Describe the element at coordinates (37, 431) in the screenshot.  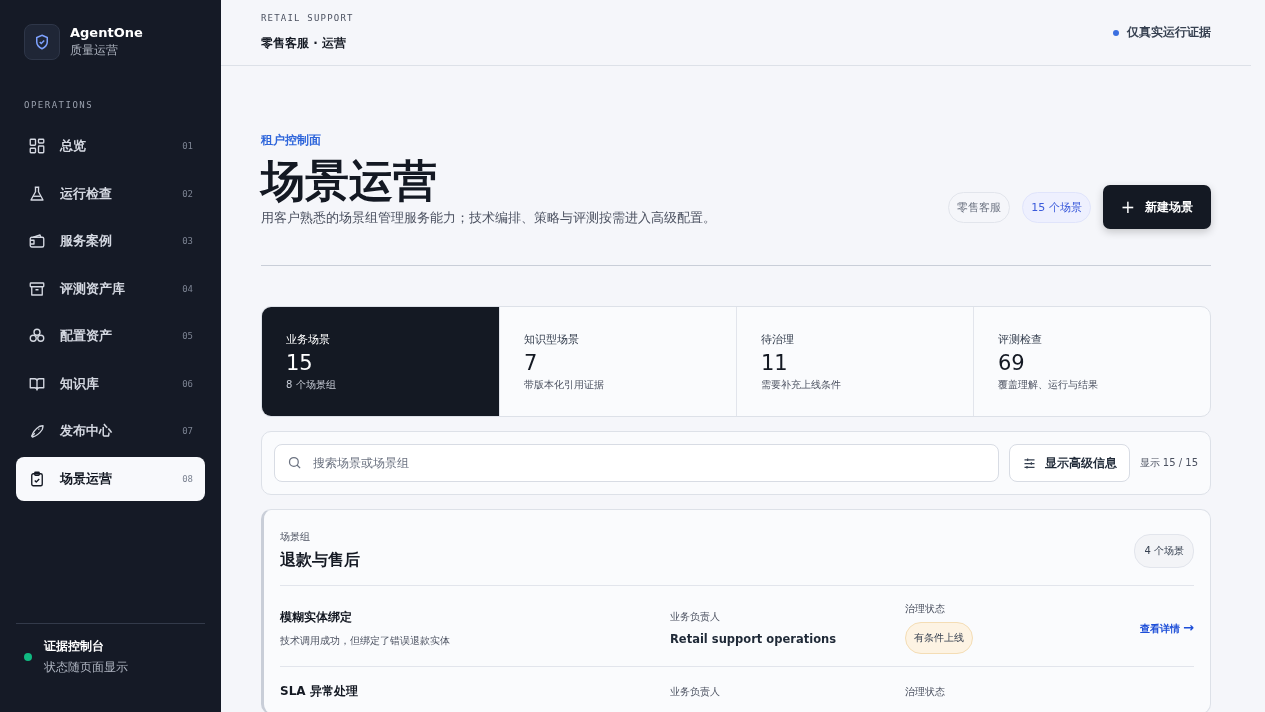
I see `rocket-icon` at that location.